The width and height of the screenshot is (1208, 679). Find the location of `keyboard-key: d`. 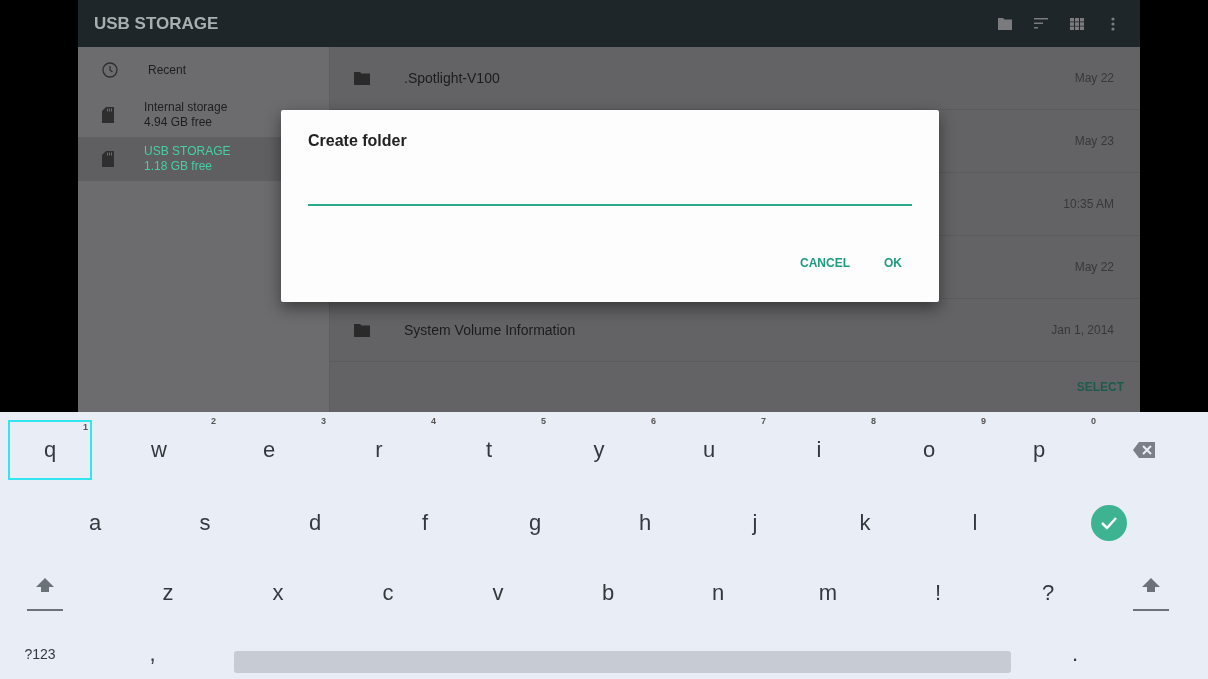

keyboard-key: d is located at coordinates (315, 523).